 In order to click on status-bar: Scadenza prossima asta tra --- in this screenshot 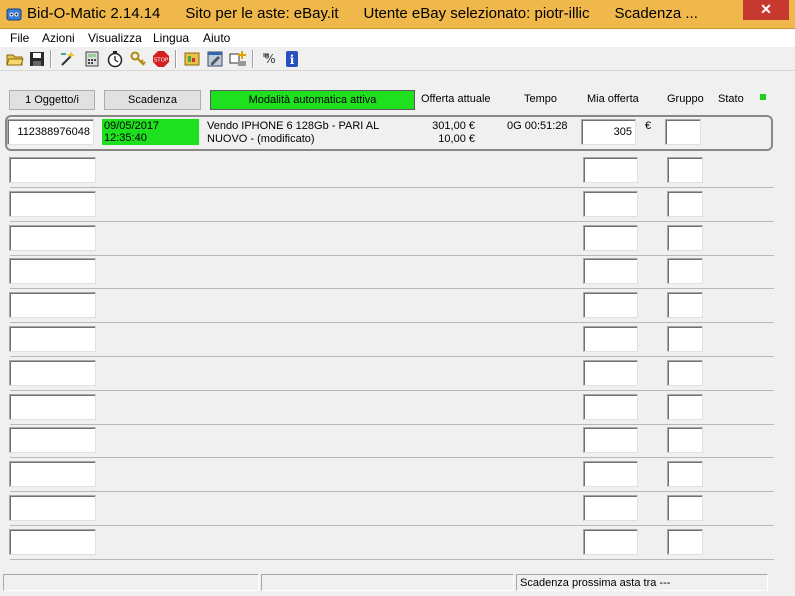, I will do `click(397, 584)`.